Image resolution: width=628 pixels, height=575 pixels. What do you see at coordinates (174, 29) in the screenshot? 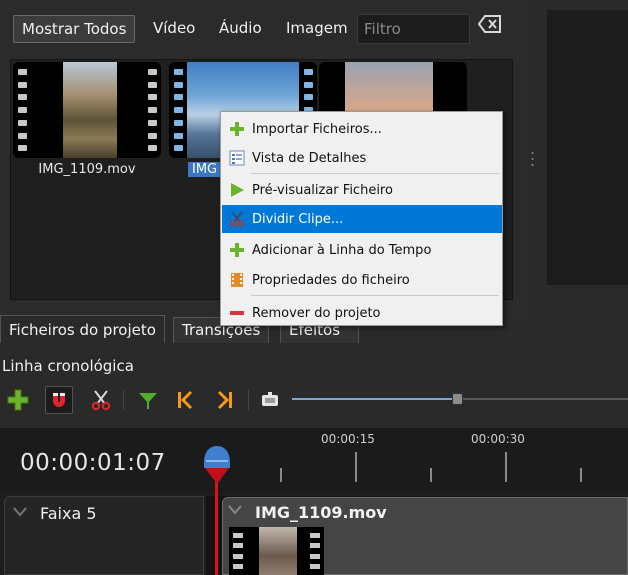
I see `video-filter-button: Vídeo` at bounding box center [174, 29].